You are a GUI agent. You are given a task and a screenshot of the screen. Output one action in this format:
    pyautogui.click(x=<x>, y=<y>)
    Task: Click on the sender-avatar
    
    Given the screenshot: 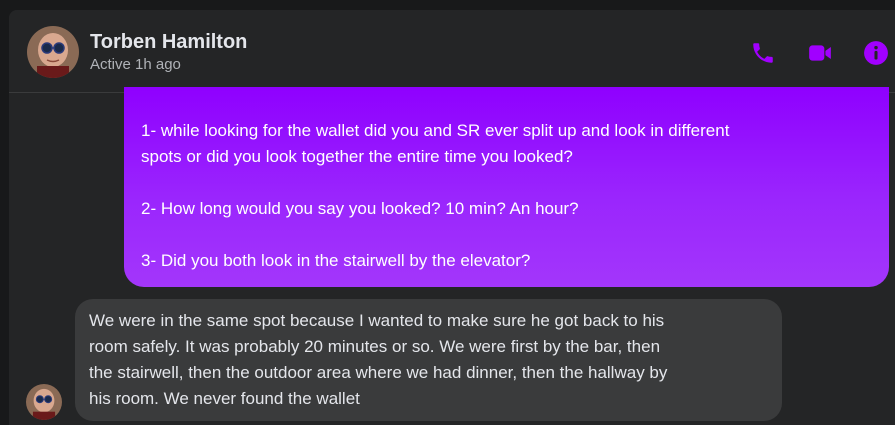 What is the action you would take?
    pyautogui.click(x=44, y=402)
    